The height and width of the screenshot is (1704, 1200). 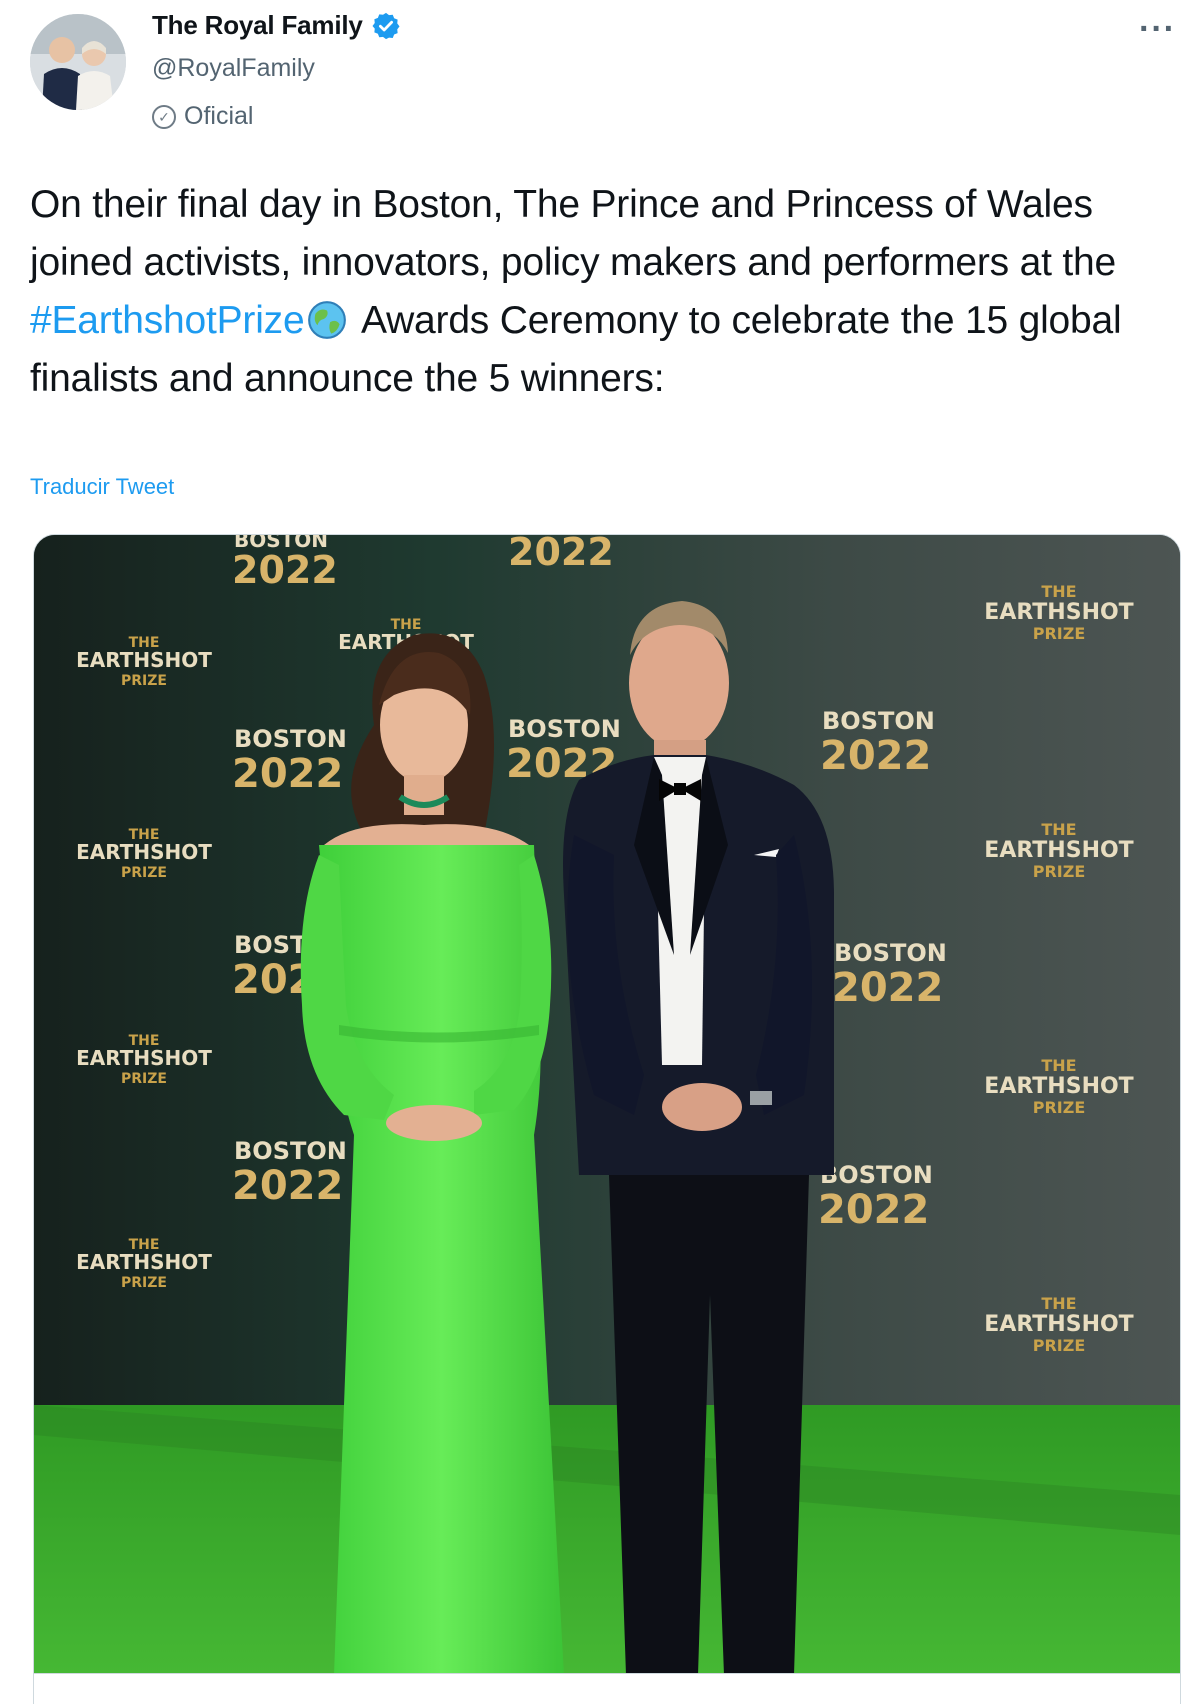 What do you see at coordinates (257, 25) in the screenshot?
I see `display-name: The Royal Family` at bounding box center [257, 25].